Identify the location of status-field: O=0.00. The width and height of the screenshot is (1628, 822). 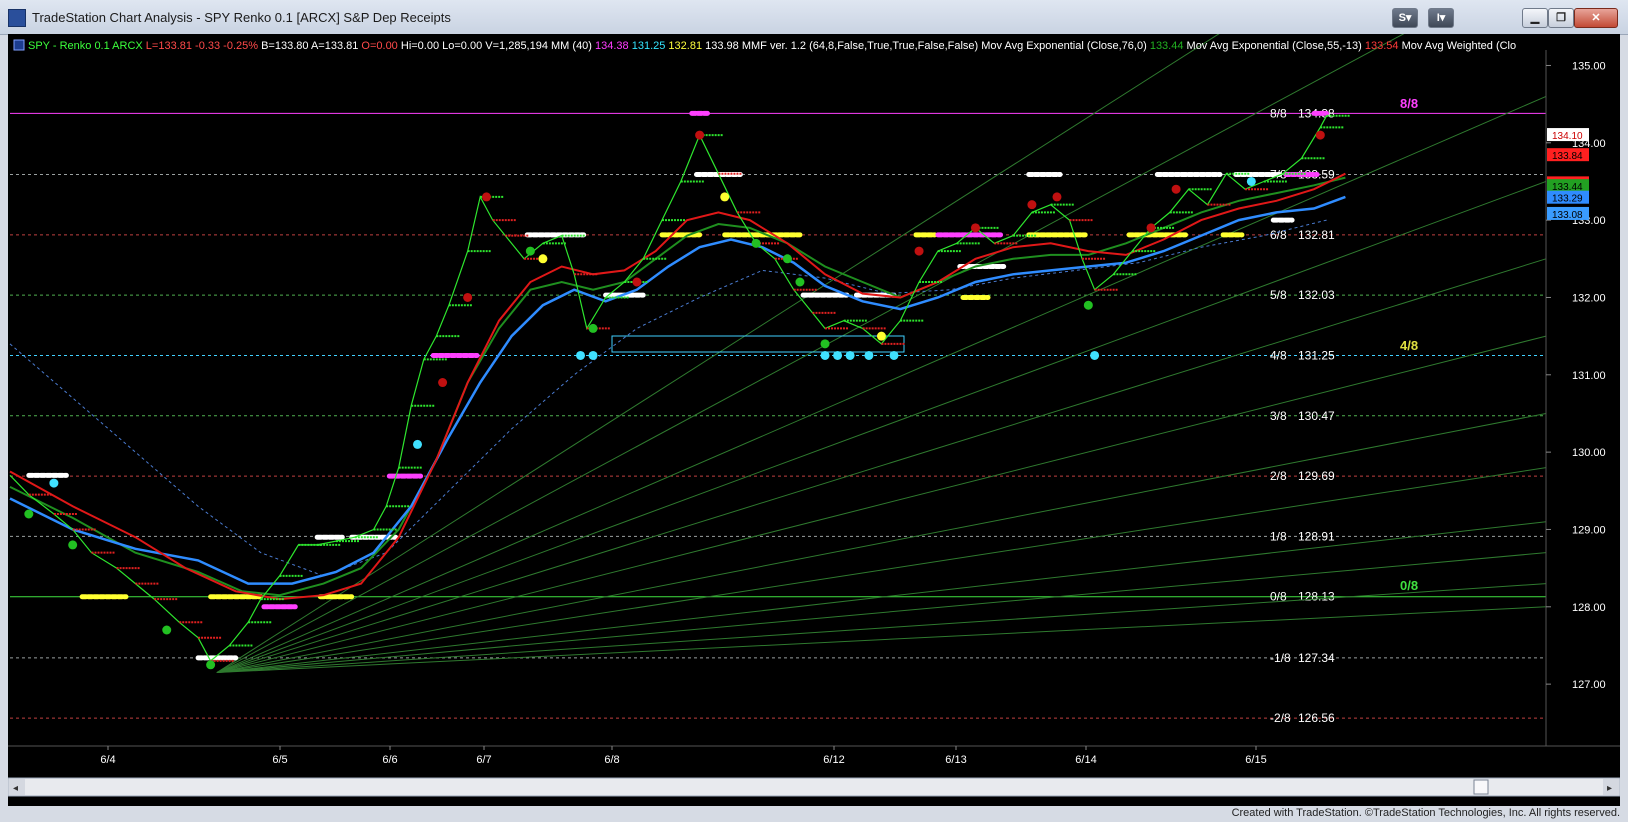
(377, 46).